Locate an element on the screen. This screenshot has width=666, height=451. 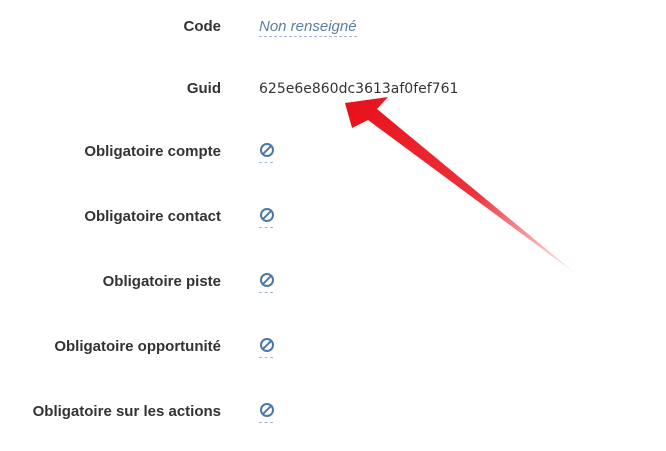
field-row-obligatoire-opportunite: Obligatoire opportunité is located at coordinates (333, 348).